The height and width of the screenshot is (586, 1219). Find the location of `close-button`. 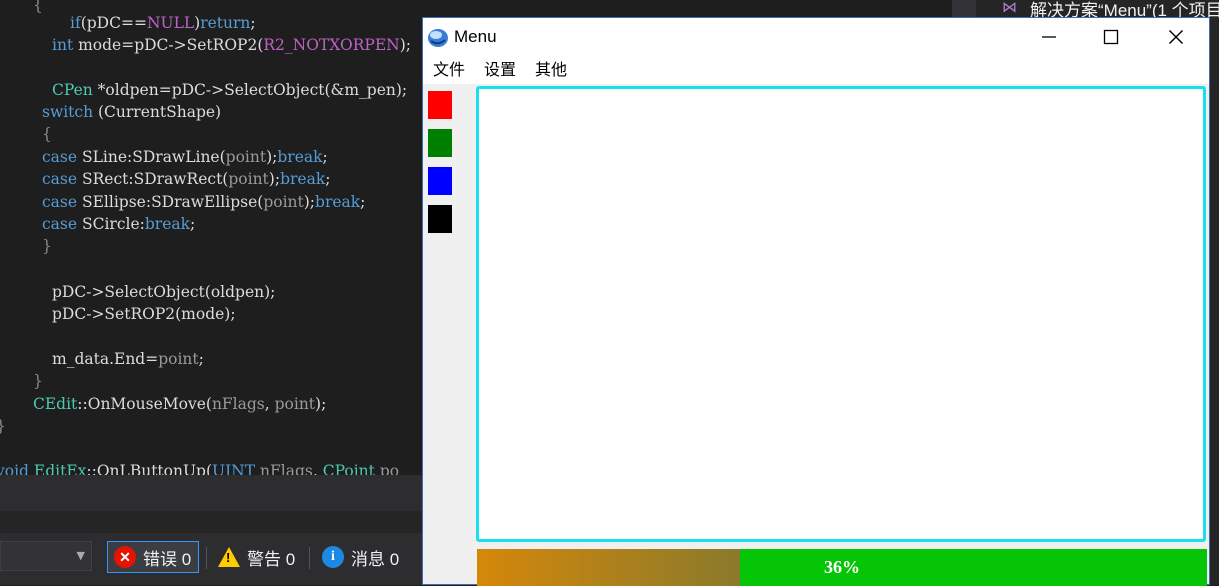

close-button is located at coordinates (1176, 37).